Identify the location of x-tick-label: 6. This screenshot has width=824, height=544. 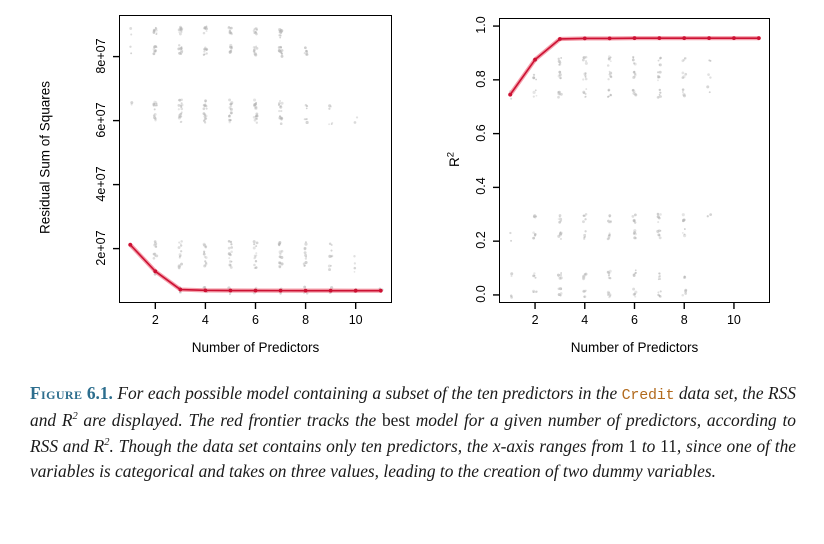
(634, 320).